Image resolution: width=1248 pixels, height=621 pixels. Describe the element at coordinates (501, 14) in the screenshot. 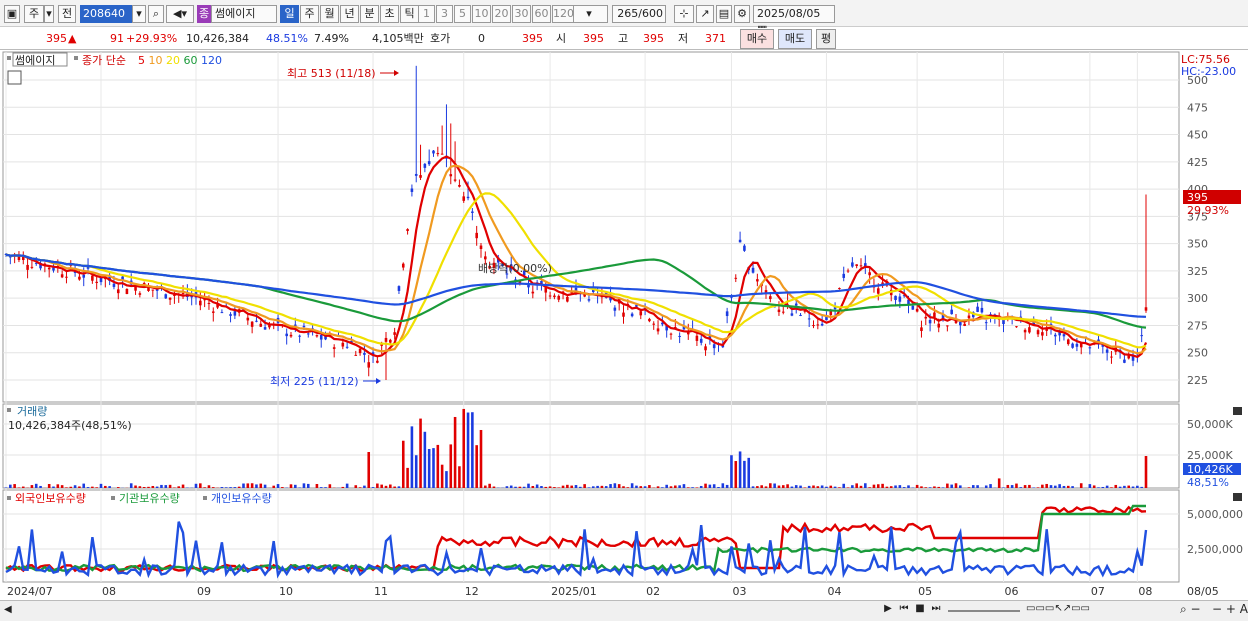

I see `interval-20: 20` at that location.